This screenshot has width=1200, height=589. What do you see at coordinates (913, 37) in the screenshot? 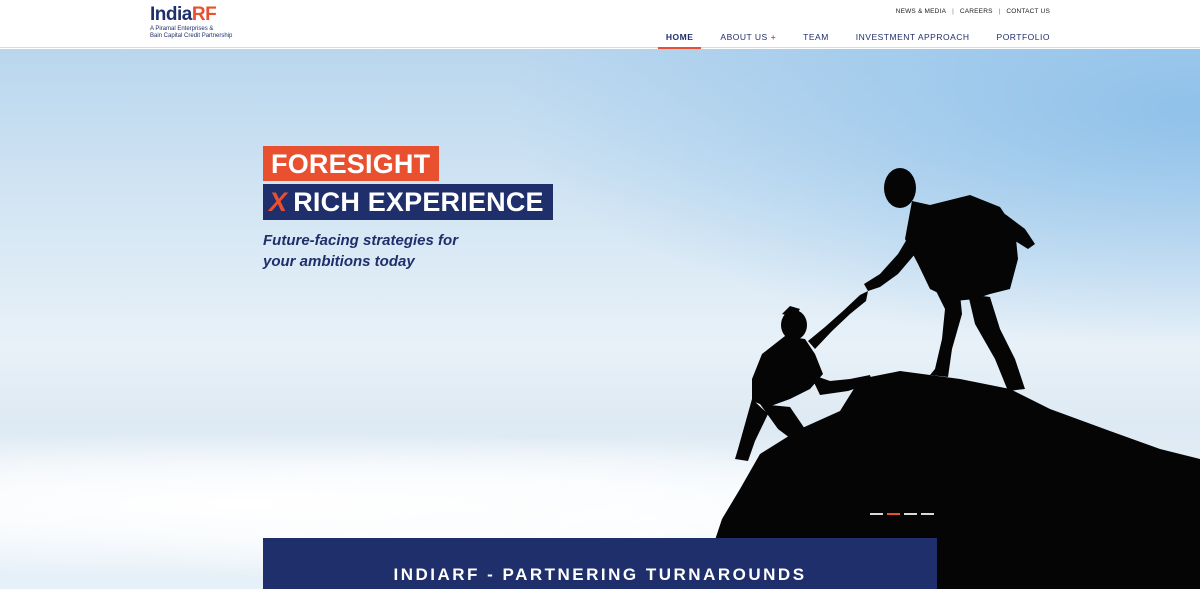
I see `nav-item-investment-approach: INVESTMENT APPROACH` at bounding box center [913, 37].